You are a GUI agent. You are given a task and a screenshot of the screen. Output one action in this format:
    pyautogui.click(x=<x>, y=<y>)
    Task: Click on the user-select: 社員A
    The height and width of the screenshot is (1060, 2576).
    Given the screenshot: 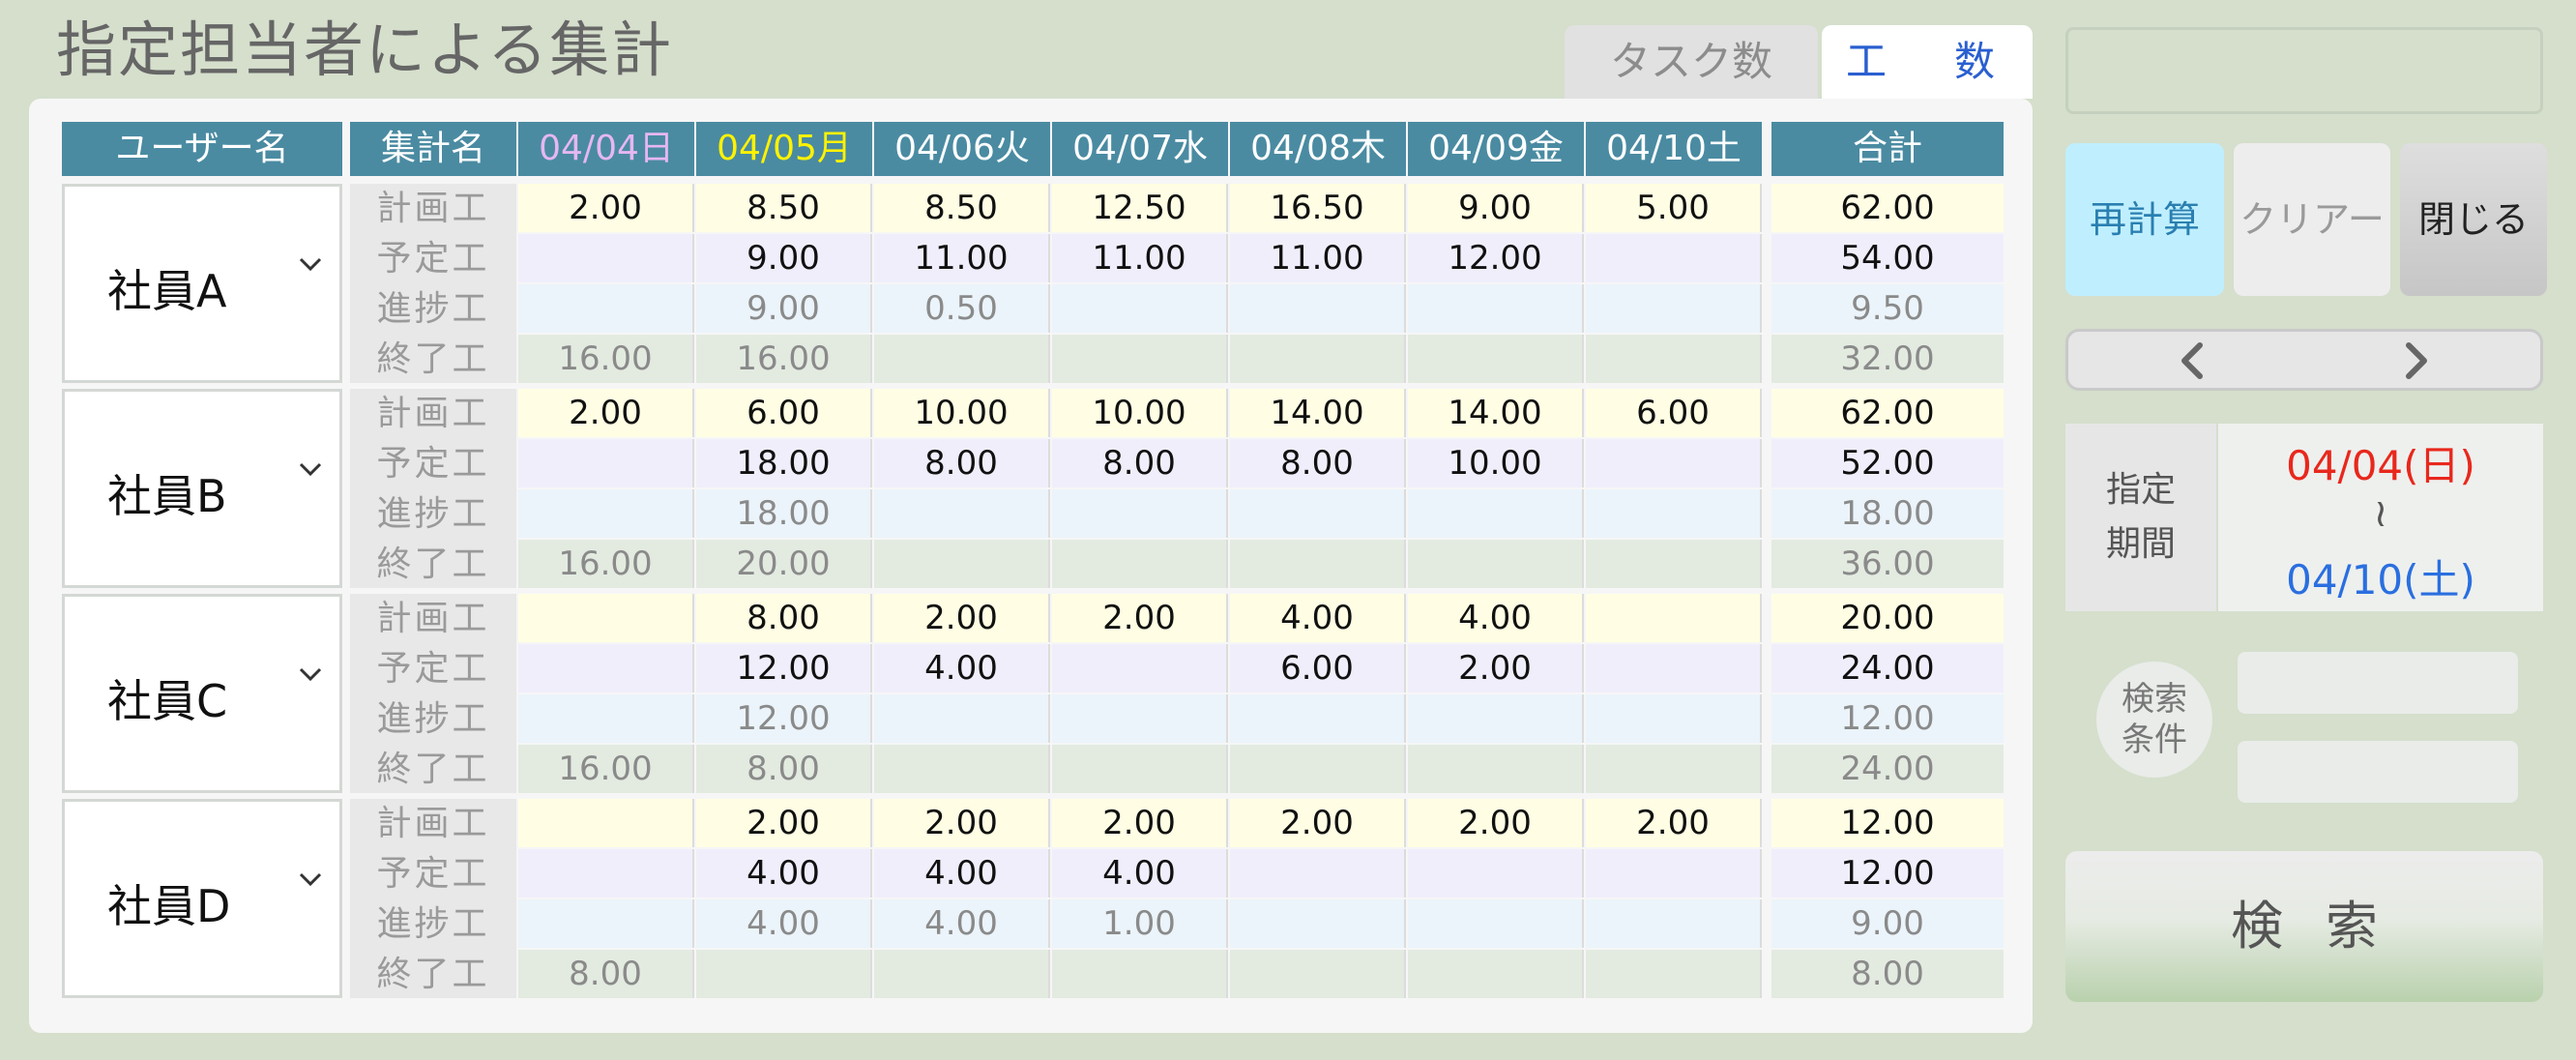 What is the action you would take?
    pyautogui.click(x=202, y=283)
    